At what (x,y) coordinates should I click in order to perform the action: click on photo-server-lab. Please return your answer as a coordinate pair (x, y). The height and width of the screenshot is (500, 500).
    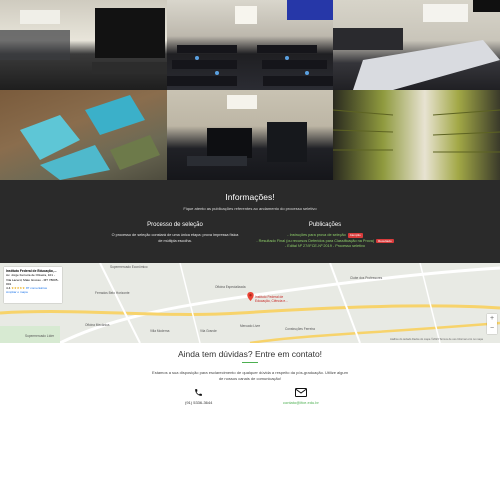
    Looking at the image, I should click on (250, 135).